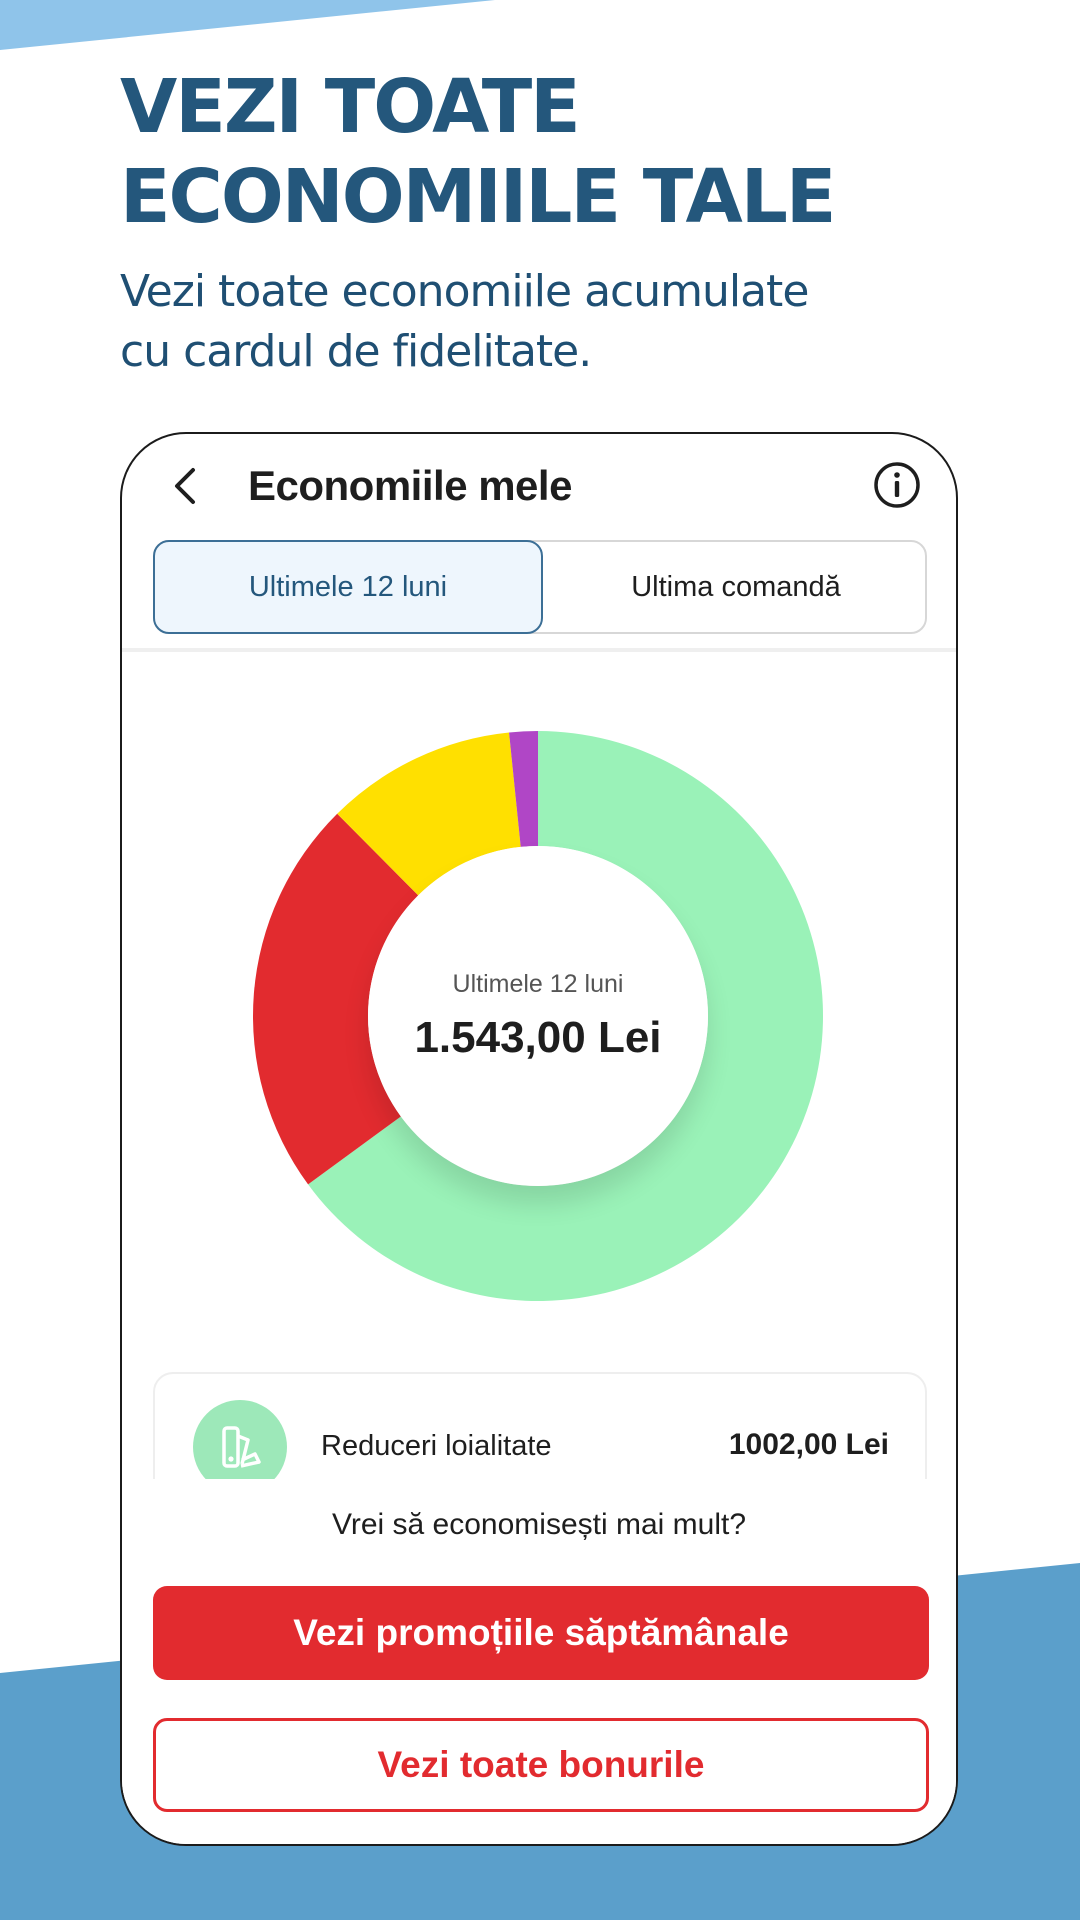  Describe the element at coordinates (348, 587) in the screenshot. I see `tab-last-12-months: Ultimele 12 luni` at that location.